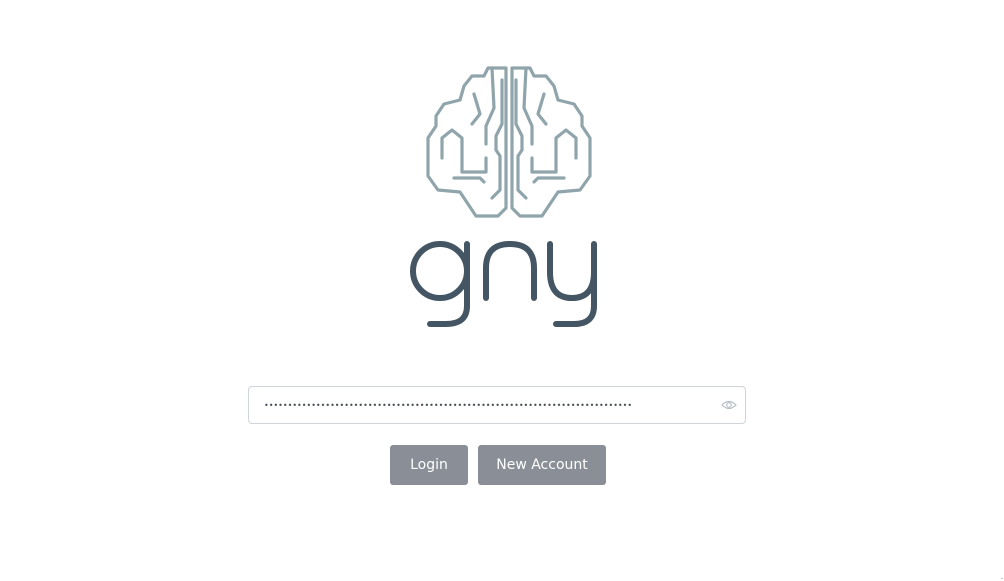  I want to click on new-account-button: New Account, so click(542, 465).